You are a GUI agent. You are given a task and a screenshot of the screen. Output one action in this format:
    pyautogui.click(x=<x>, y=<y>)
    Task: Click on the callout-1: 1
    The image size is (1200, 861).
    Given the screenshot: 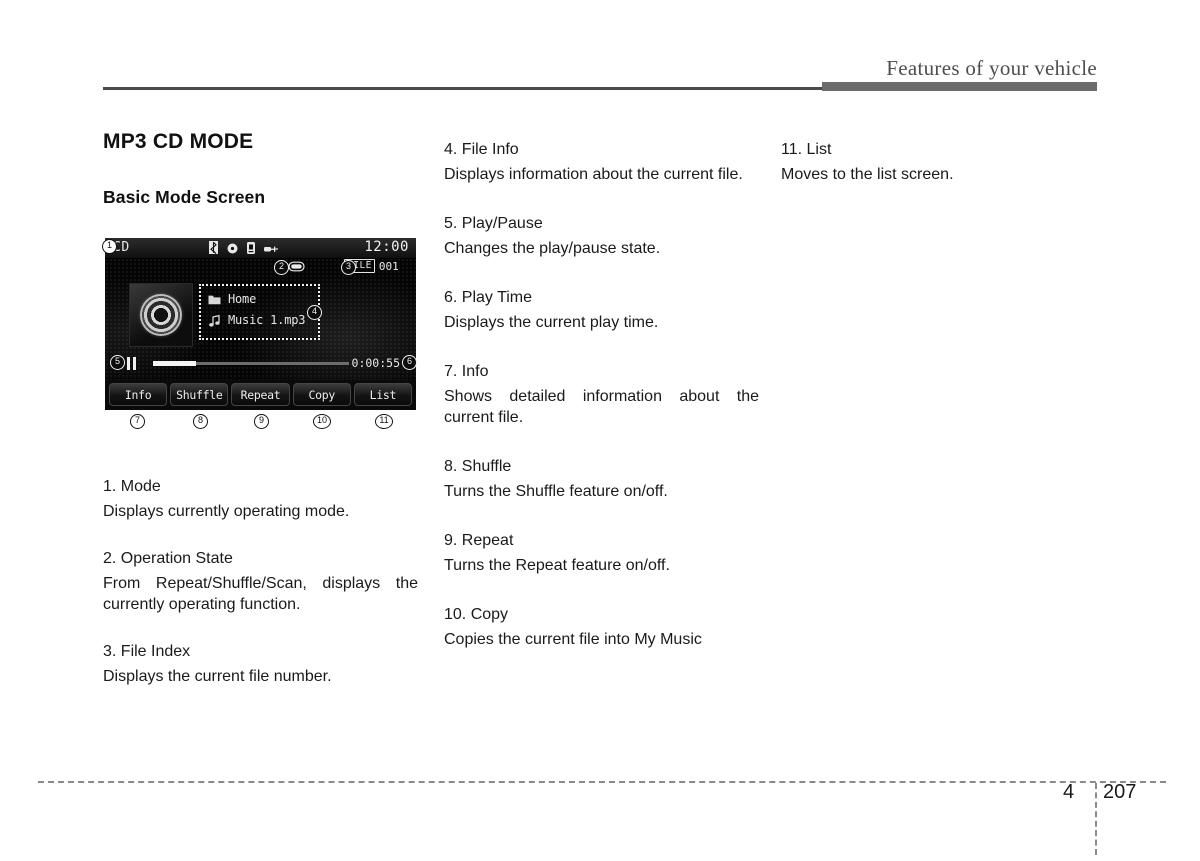 What is the action you would take?
    pyautogui.click(x=109, y=246)
    